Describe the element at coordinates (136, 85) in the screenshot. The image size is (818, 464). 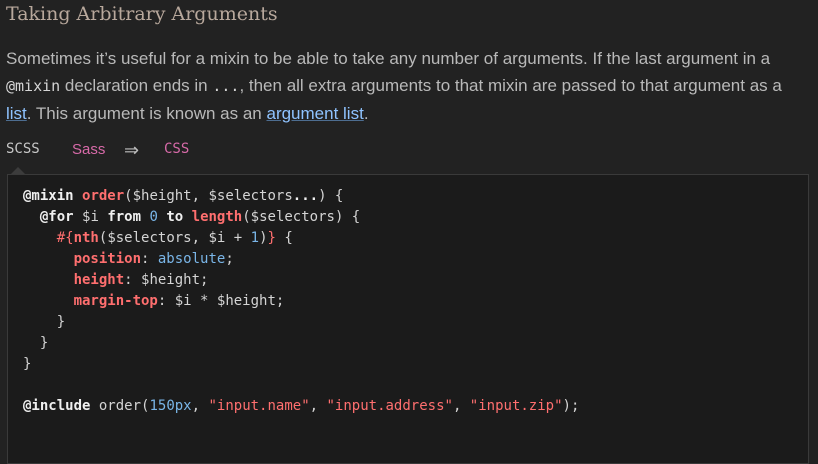
I see `paragraph-text: declaration ends in` at that location.